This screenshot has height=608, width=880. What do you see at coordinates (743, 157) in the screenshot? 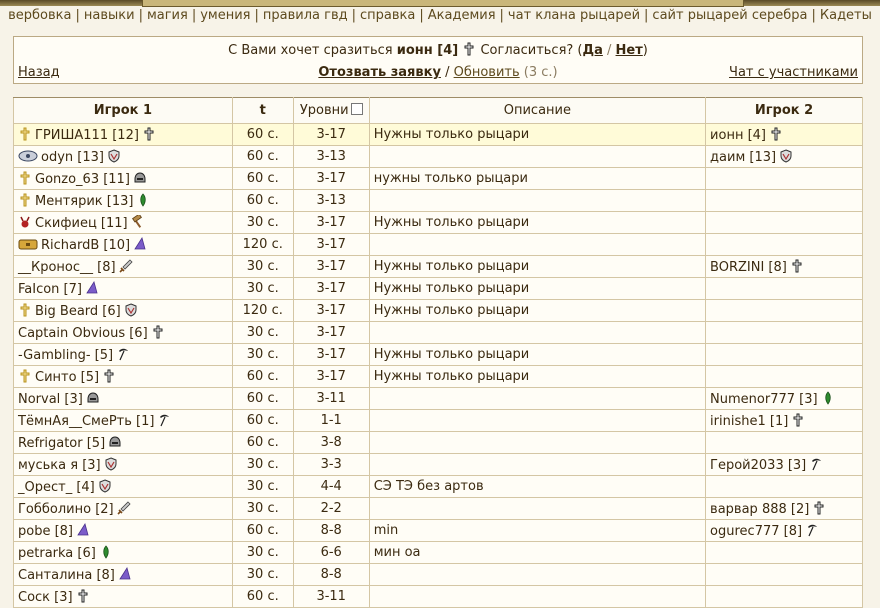
I see `player2-name: даим [13]` at bounding box center [743, 157].